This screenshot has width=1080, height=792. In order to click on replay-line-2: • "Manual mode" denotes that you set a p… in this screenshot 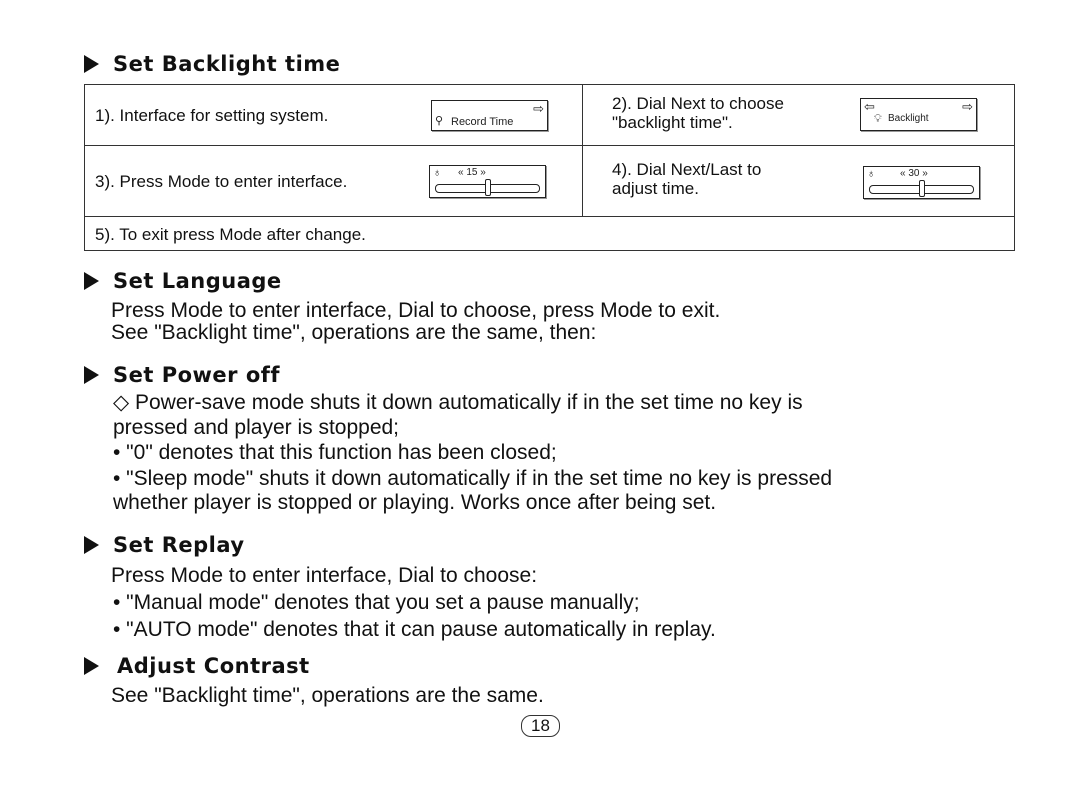, I will do `click(376, 602)`.